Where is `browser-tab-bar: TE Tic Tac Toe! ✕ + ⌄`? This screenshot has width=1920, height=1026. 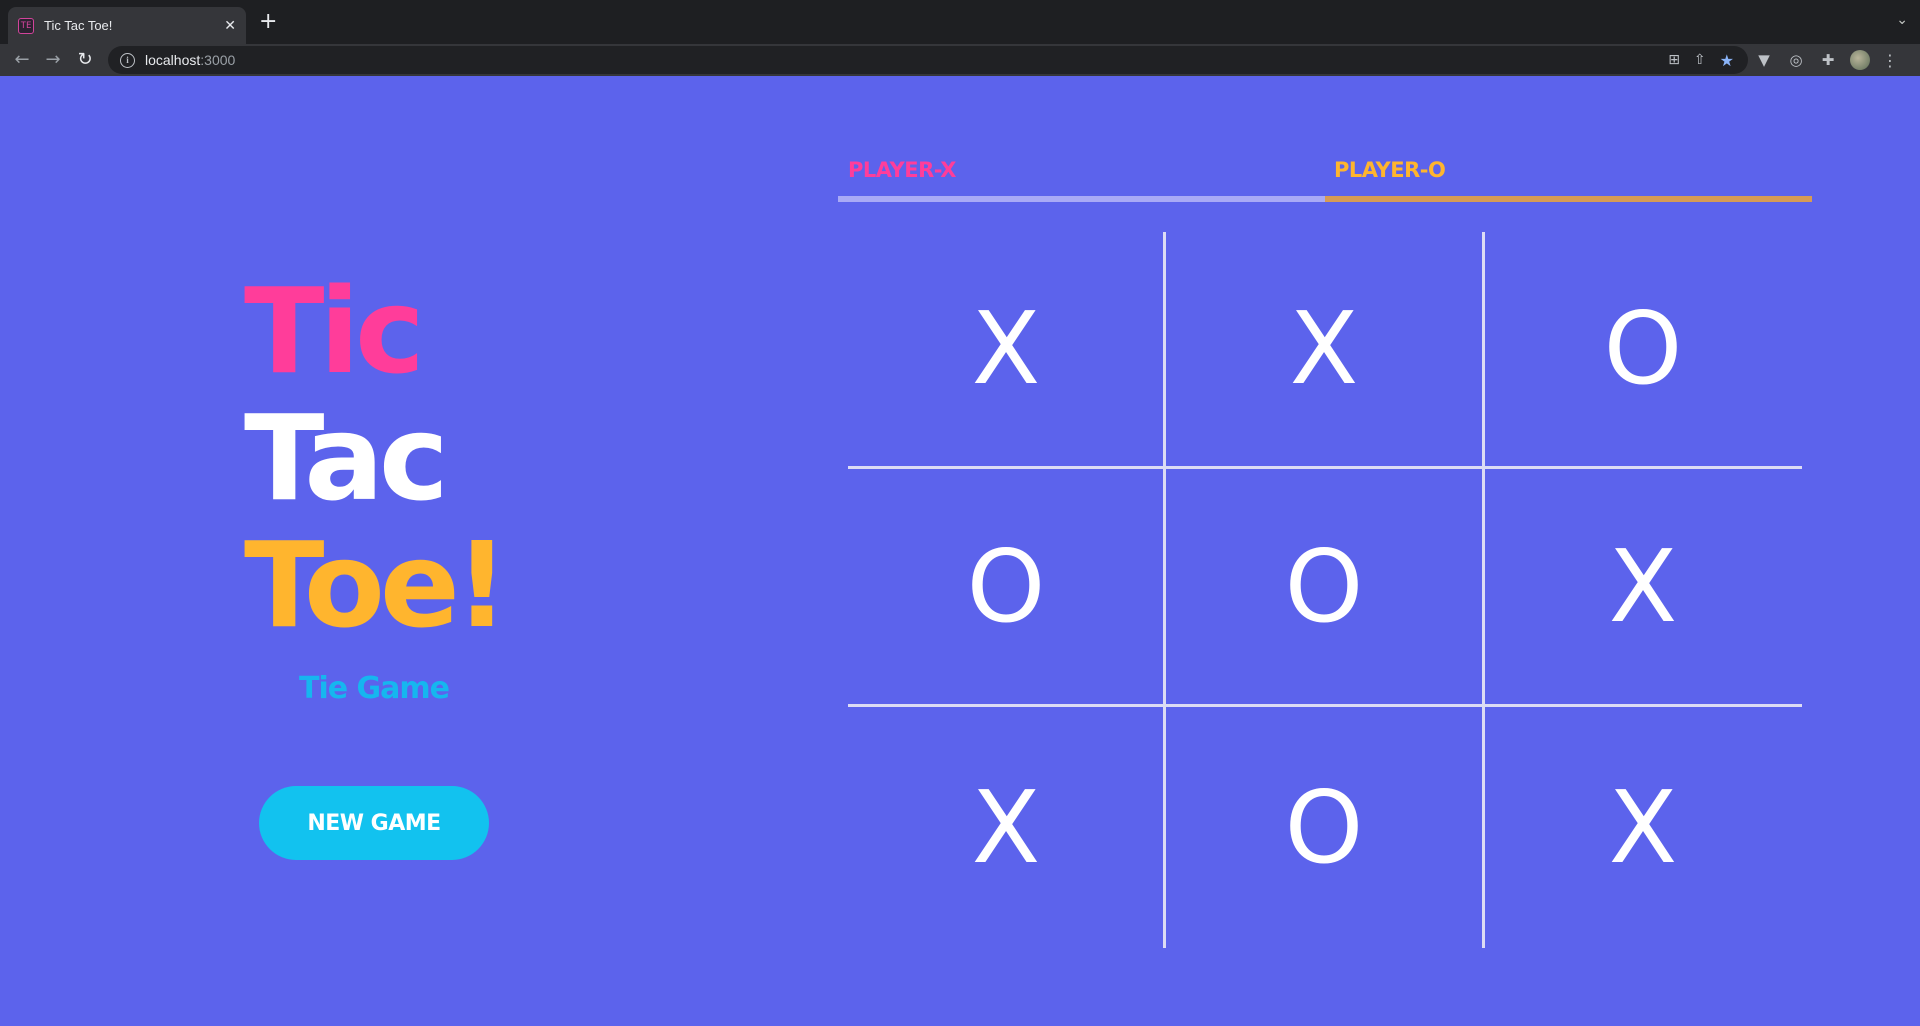 browser-tab-bar: TE Tic Tac Toe! ✕ + ⌄ is located at coordinates (960, 22).